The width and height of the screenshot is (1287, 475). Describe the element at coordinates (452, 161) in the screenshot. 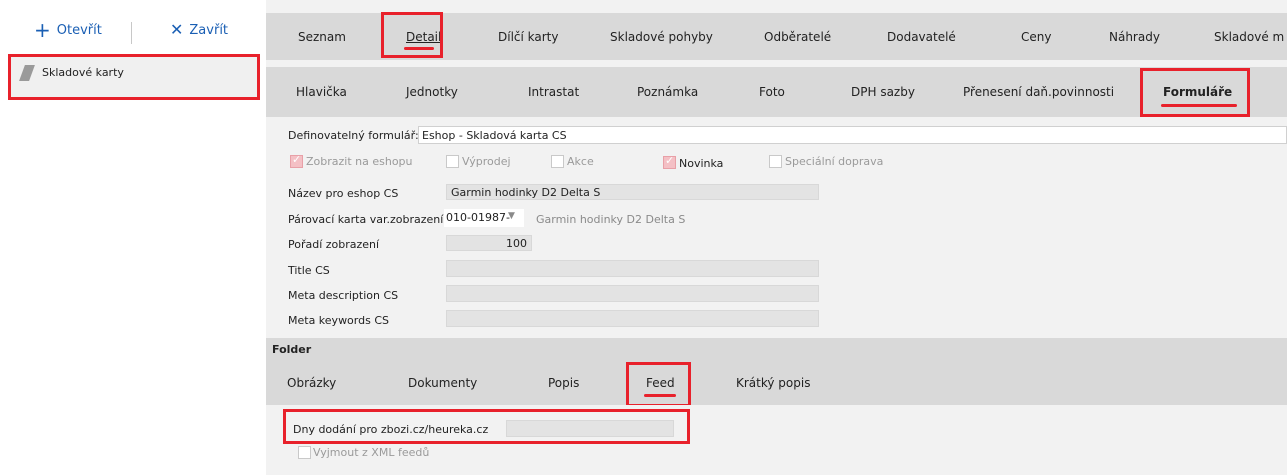

I see `checkbox-vyprodej` at that location.